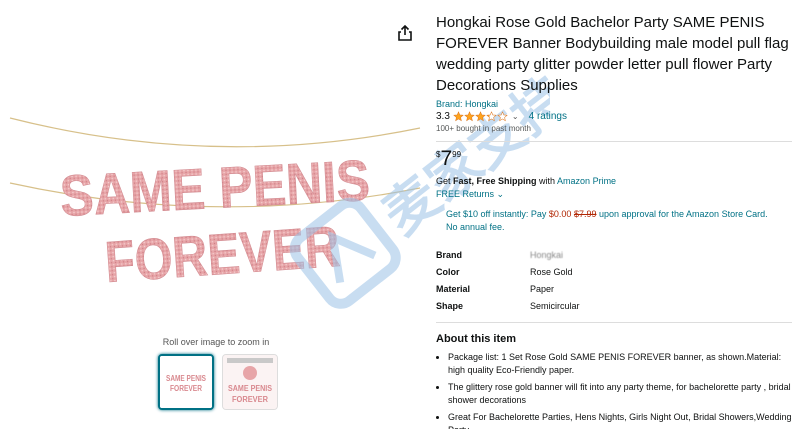 The height and width of the screenshot is (429, 800). I want to click on ratings-count-link: 4 ratings, so click(548, 116).